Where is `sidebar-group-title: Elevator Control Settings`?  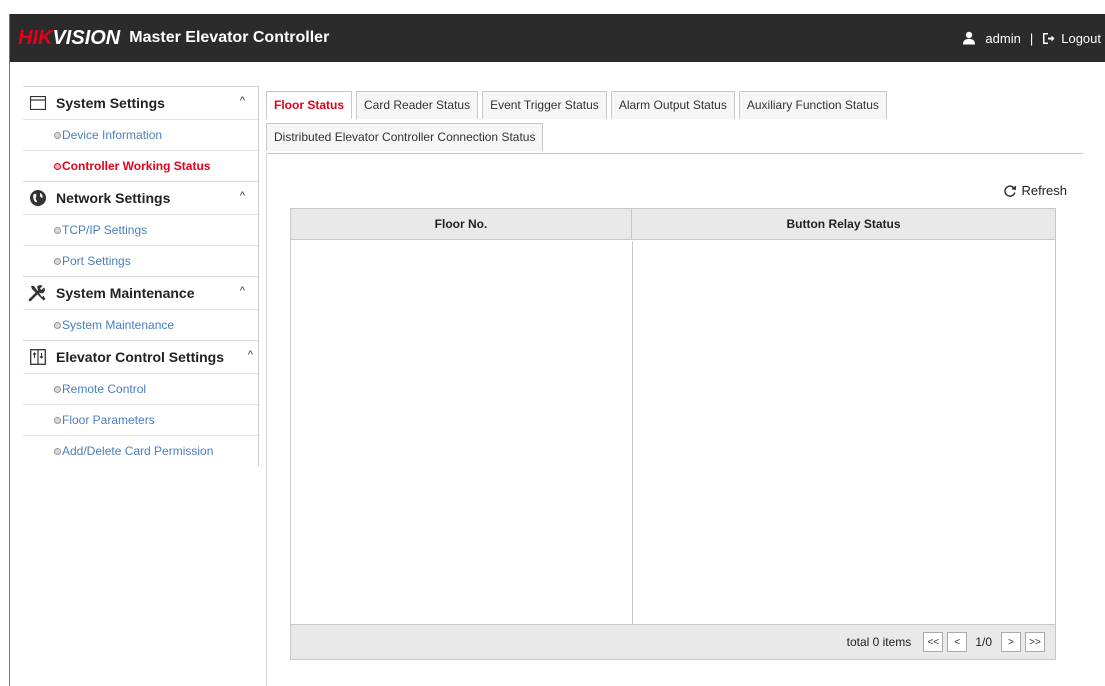
sidebar-group-title: Elevator Control Settings is located at coordinates (140, 357).